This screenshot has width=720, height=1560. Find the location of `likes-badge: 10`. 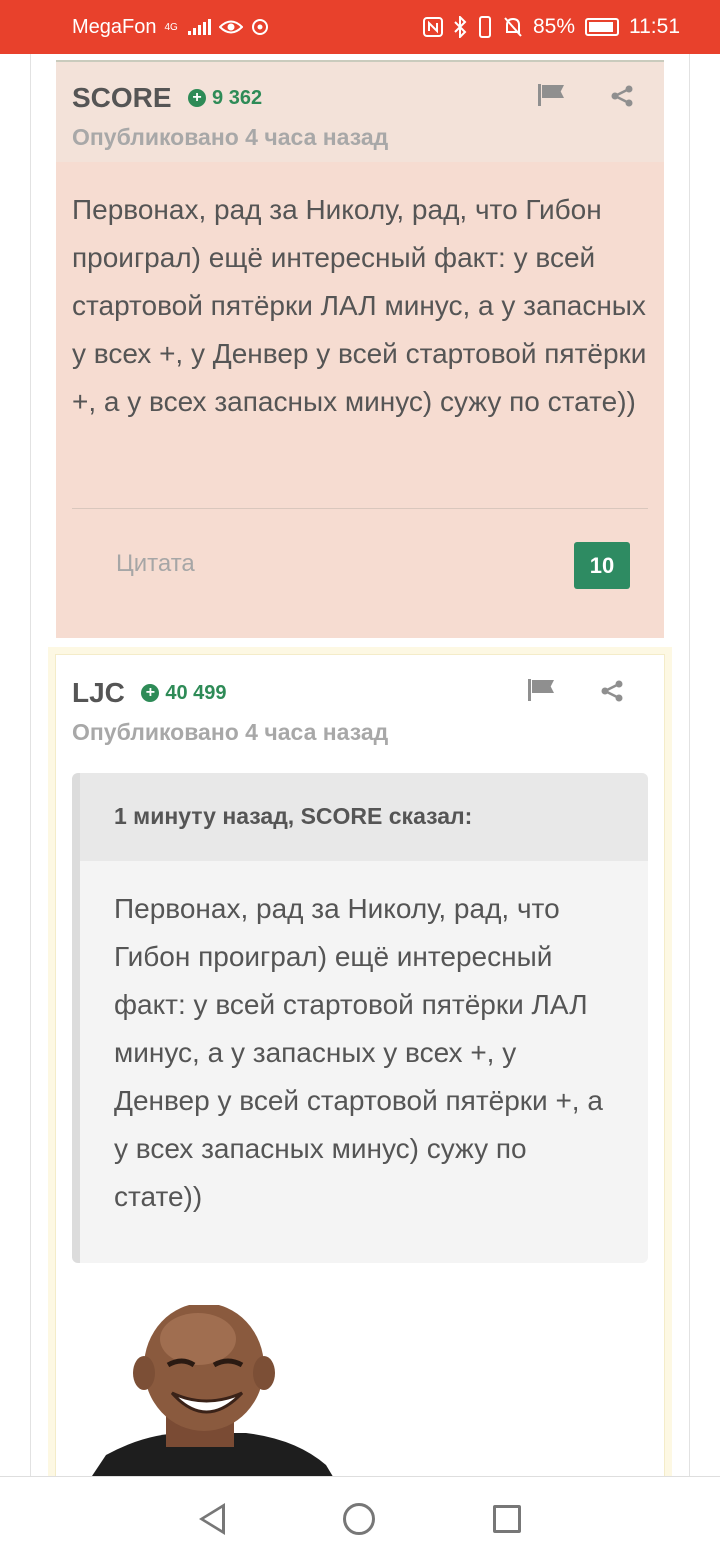

likes-badge: 10 is located at coordinates (602, 565).